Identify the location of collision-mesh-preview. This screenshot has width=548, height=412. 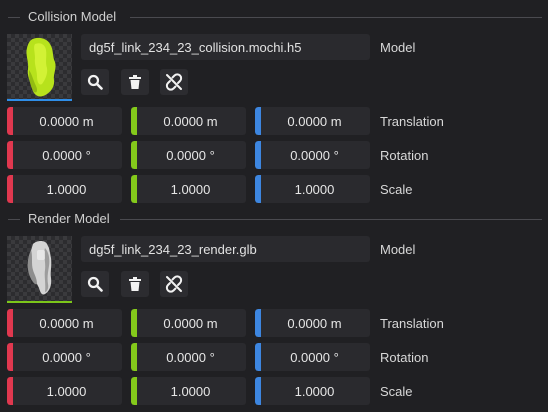
(41, 67).